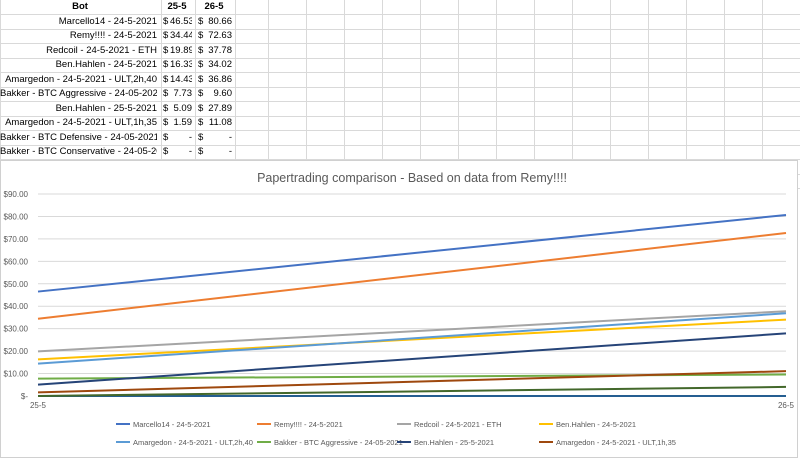 The image size is (800, 459). What do you see at coordinates (181, 80) in the screenshot?
I see `value-25-5-cell: 14.43` at bounding box center [181, 80].